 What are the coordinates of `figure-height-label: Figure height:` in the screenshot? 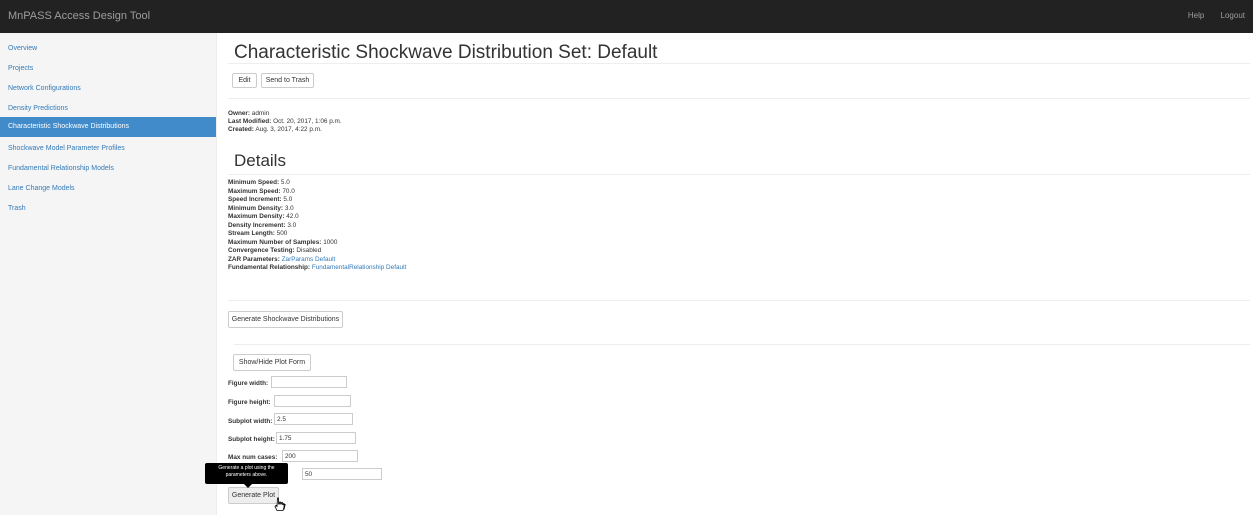 It's located at (249, 402).